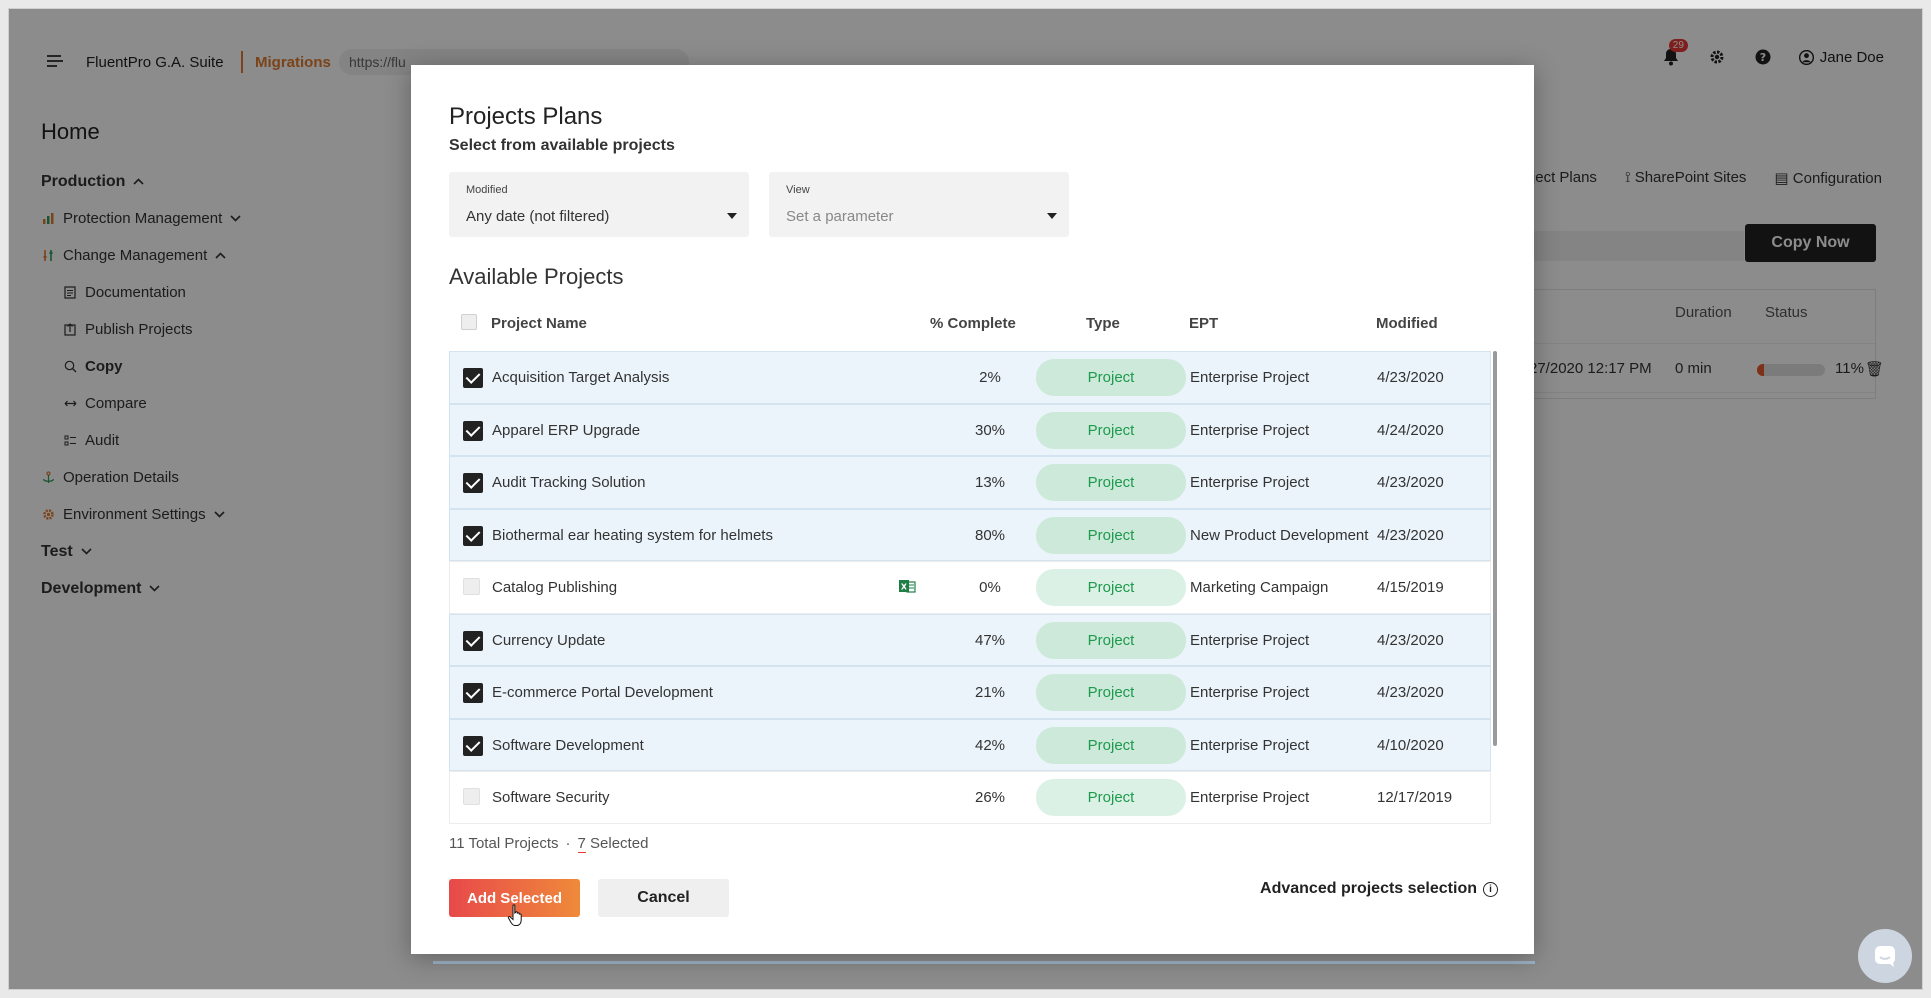 The height and width of the screenshot is (998, 1931). Describe the element at coordinates (568, 745) in the screenshot. I see `project-name: Software Development` at that location.